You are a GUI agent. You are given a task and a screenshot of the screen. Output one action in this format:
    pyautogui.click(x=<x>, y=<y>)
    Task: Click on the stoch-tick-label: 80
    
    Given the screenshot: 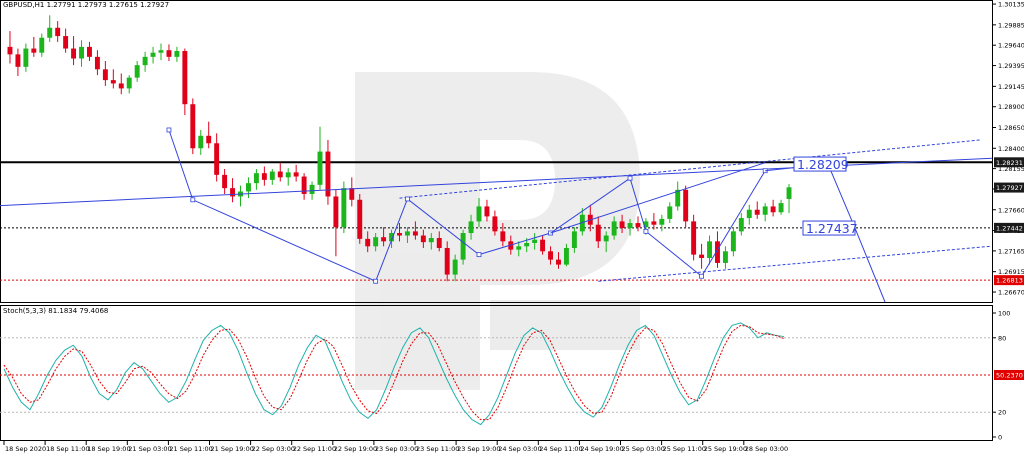 What is the action you would take?
    pyautogui.click(x=1002, y=338)
    